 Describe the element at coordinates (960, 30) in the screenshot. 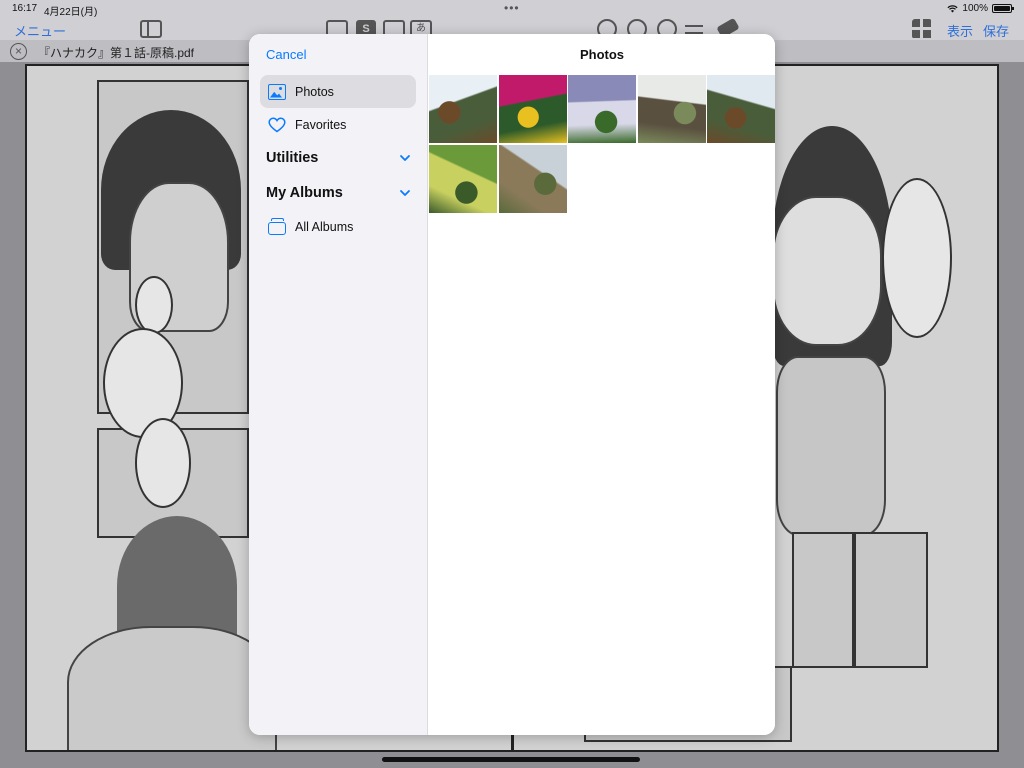

I see `view-button: 表示` at that location.